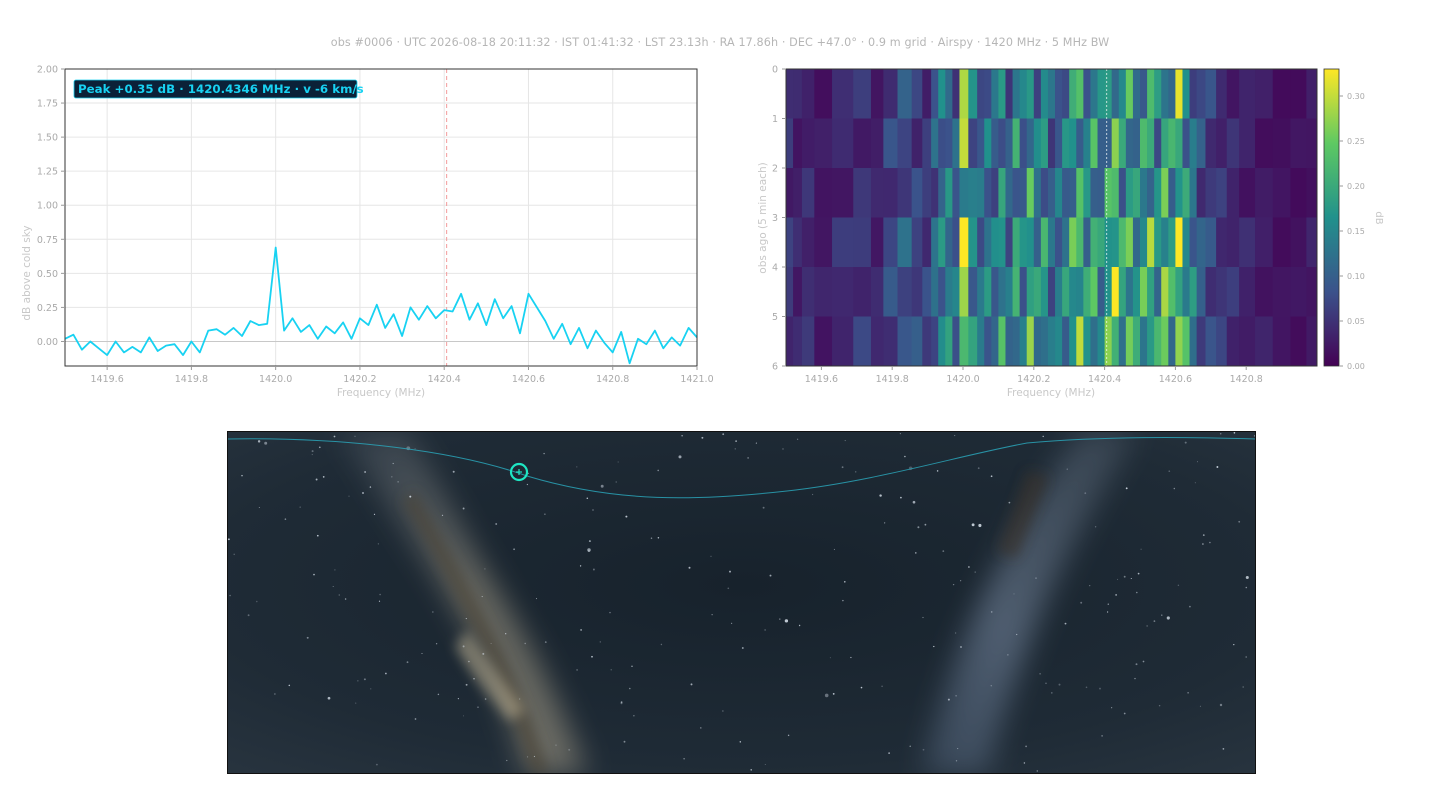 The image size is (1440, 810). I want to click on colorbar-tick-label: 0.20, so click(1356, 186).